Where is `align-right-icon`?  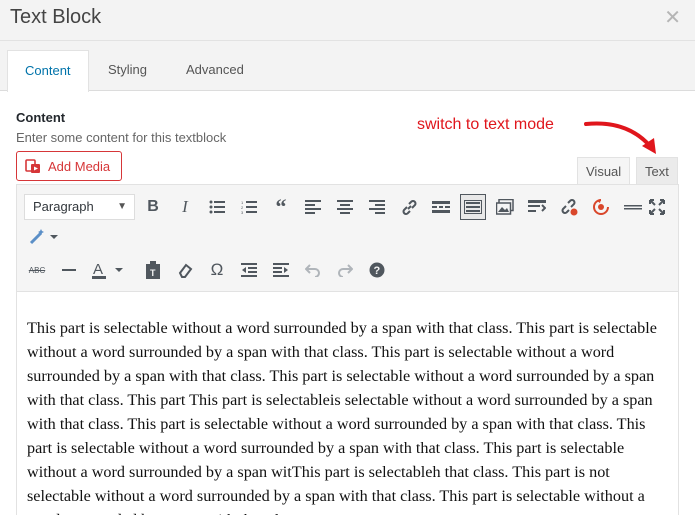 align-right-icon is located at coordinates (377, 207).